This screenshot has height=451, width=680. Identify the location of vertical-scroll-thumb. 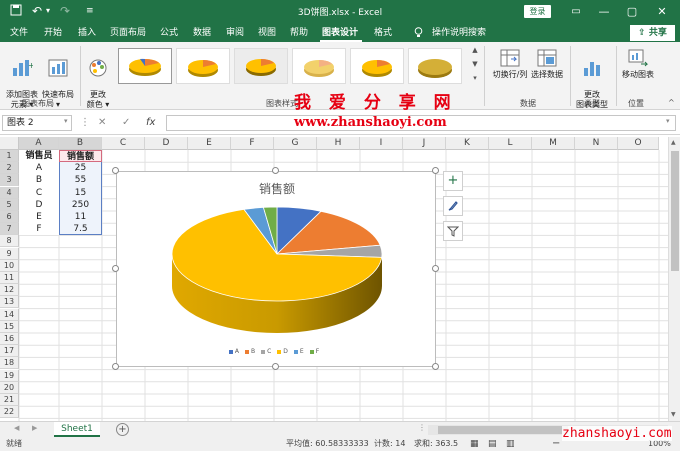
(675, 211).